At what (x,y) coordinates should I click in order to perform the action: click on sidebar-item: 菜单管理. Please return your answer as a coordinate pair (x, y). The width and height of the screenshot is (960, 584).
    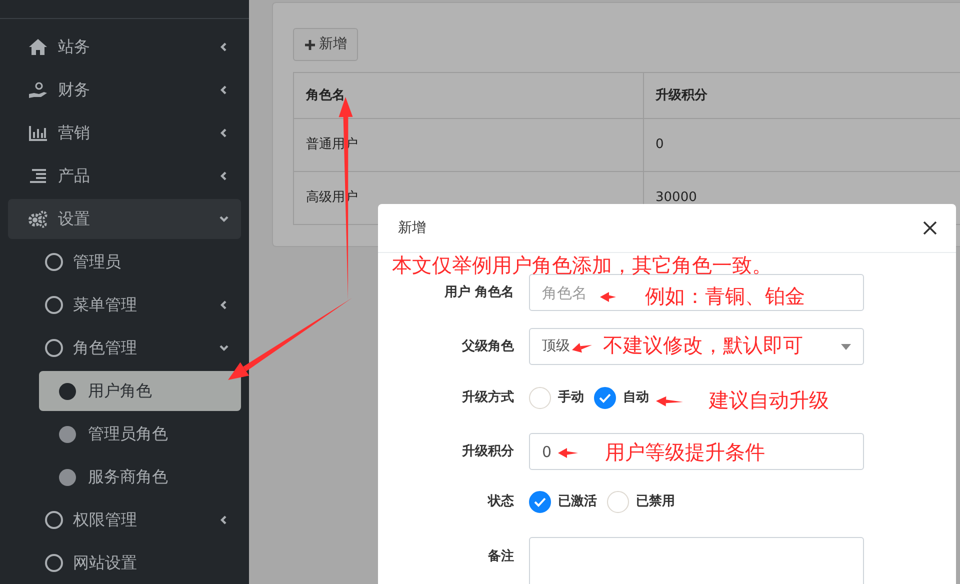
    Looking at the image, I should click on (124, 305).